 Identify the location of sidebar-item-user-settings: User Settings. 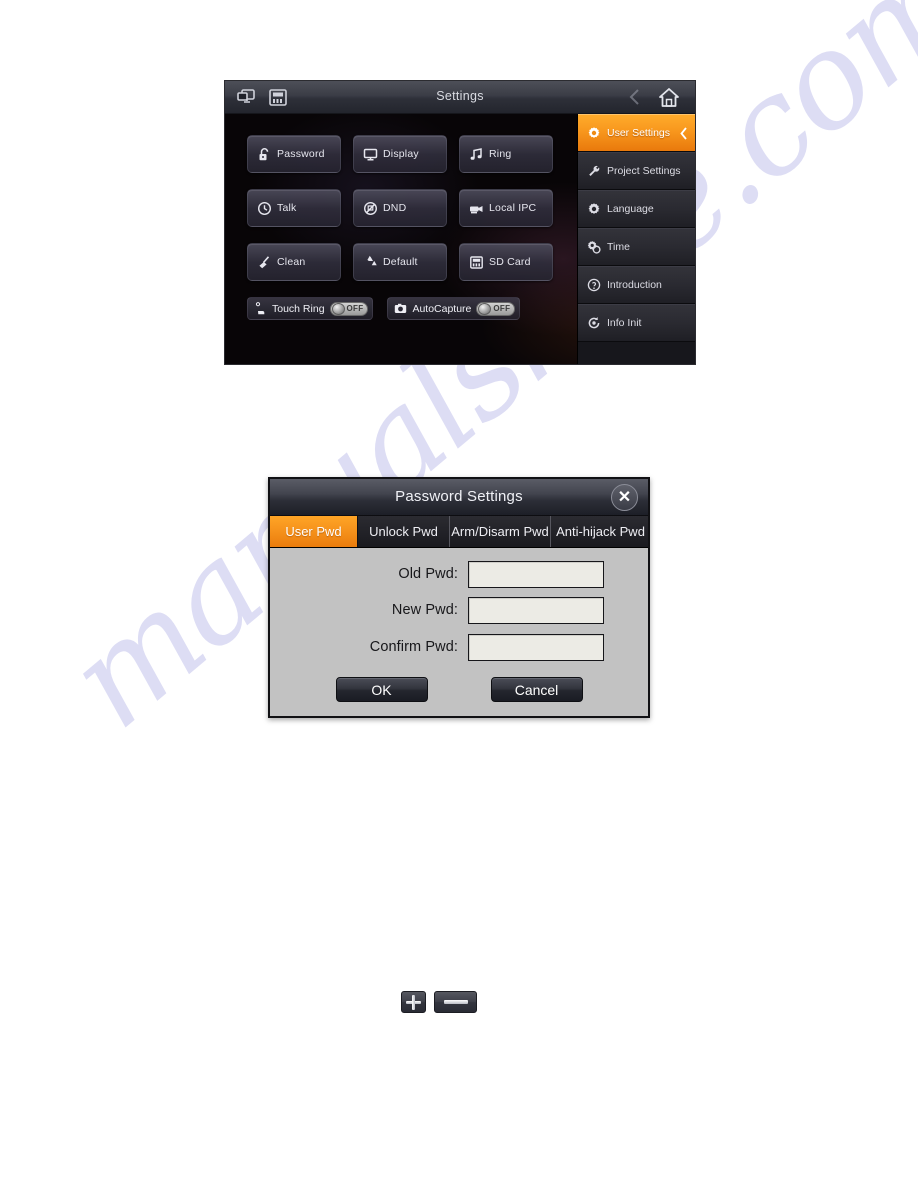
(636, 133).